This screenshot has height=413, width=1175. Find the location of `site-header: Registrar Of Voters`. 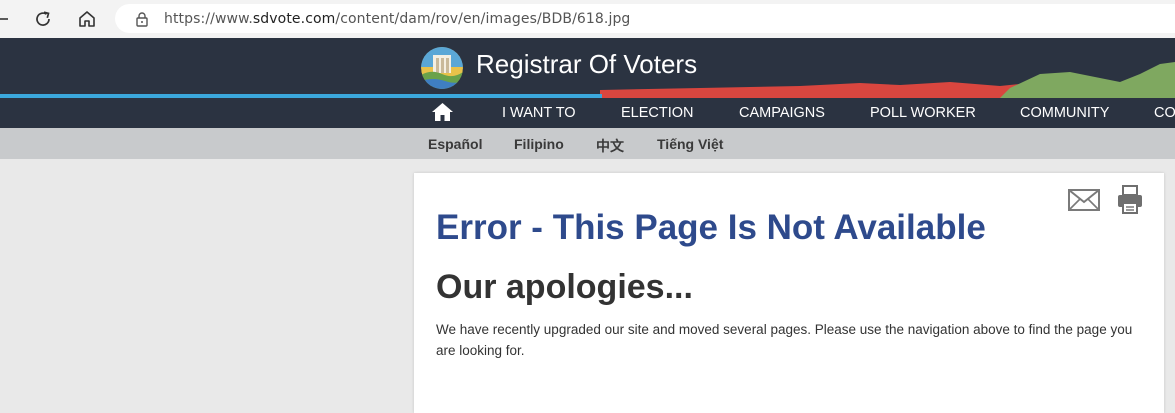

site-header: Registrar Of Voters is located at coordinates (587, 68).